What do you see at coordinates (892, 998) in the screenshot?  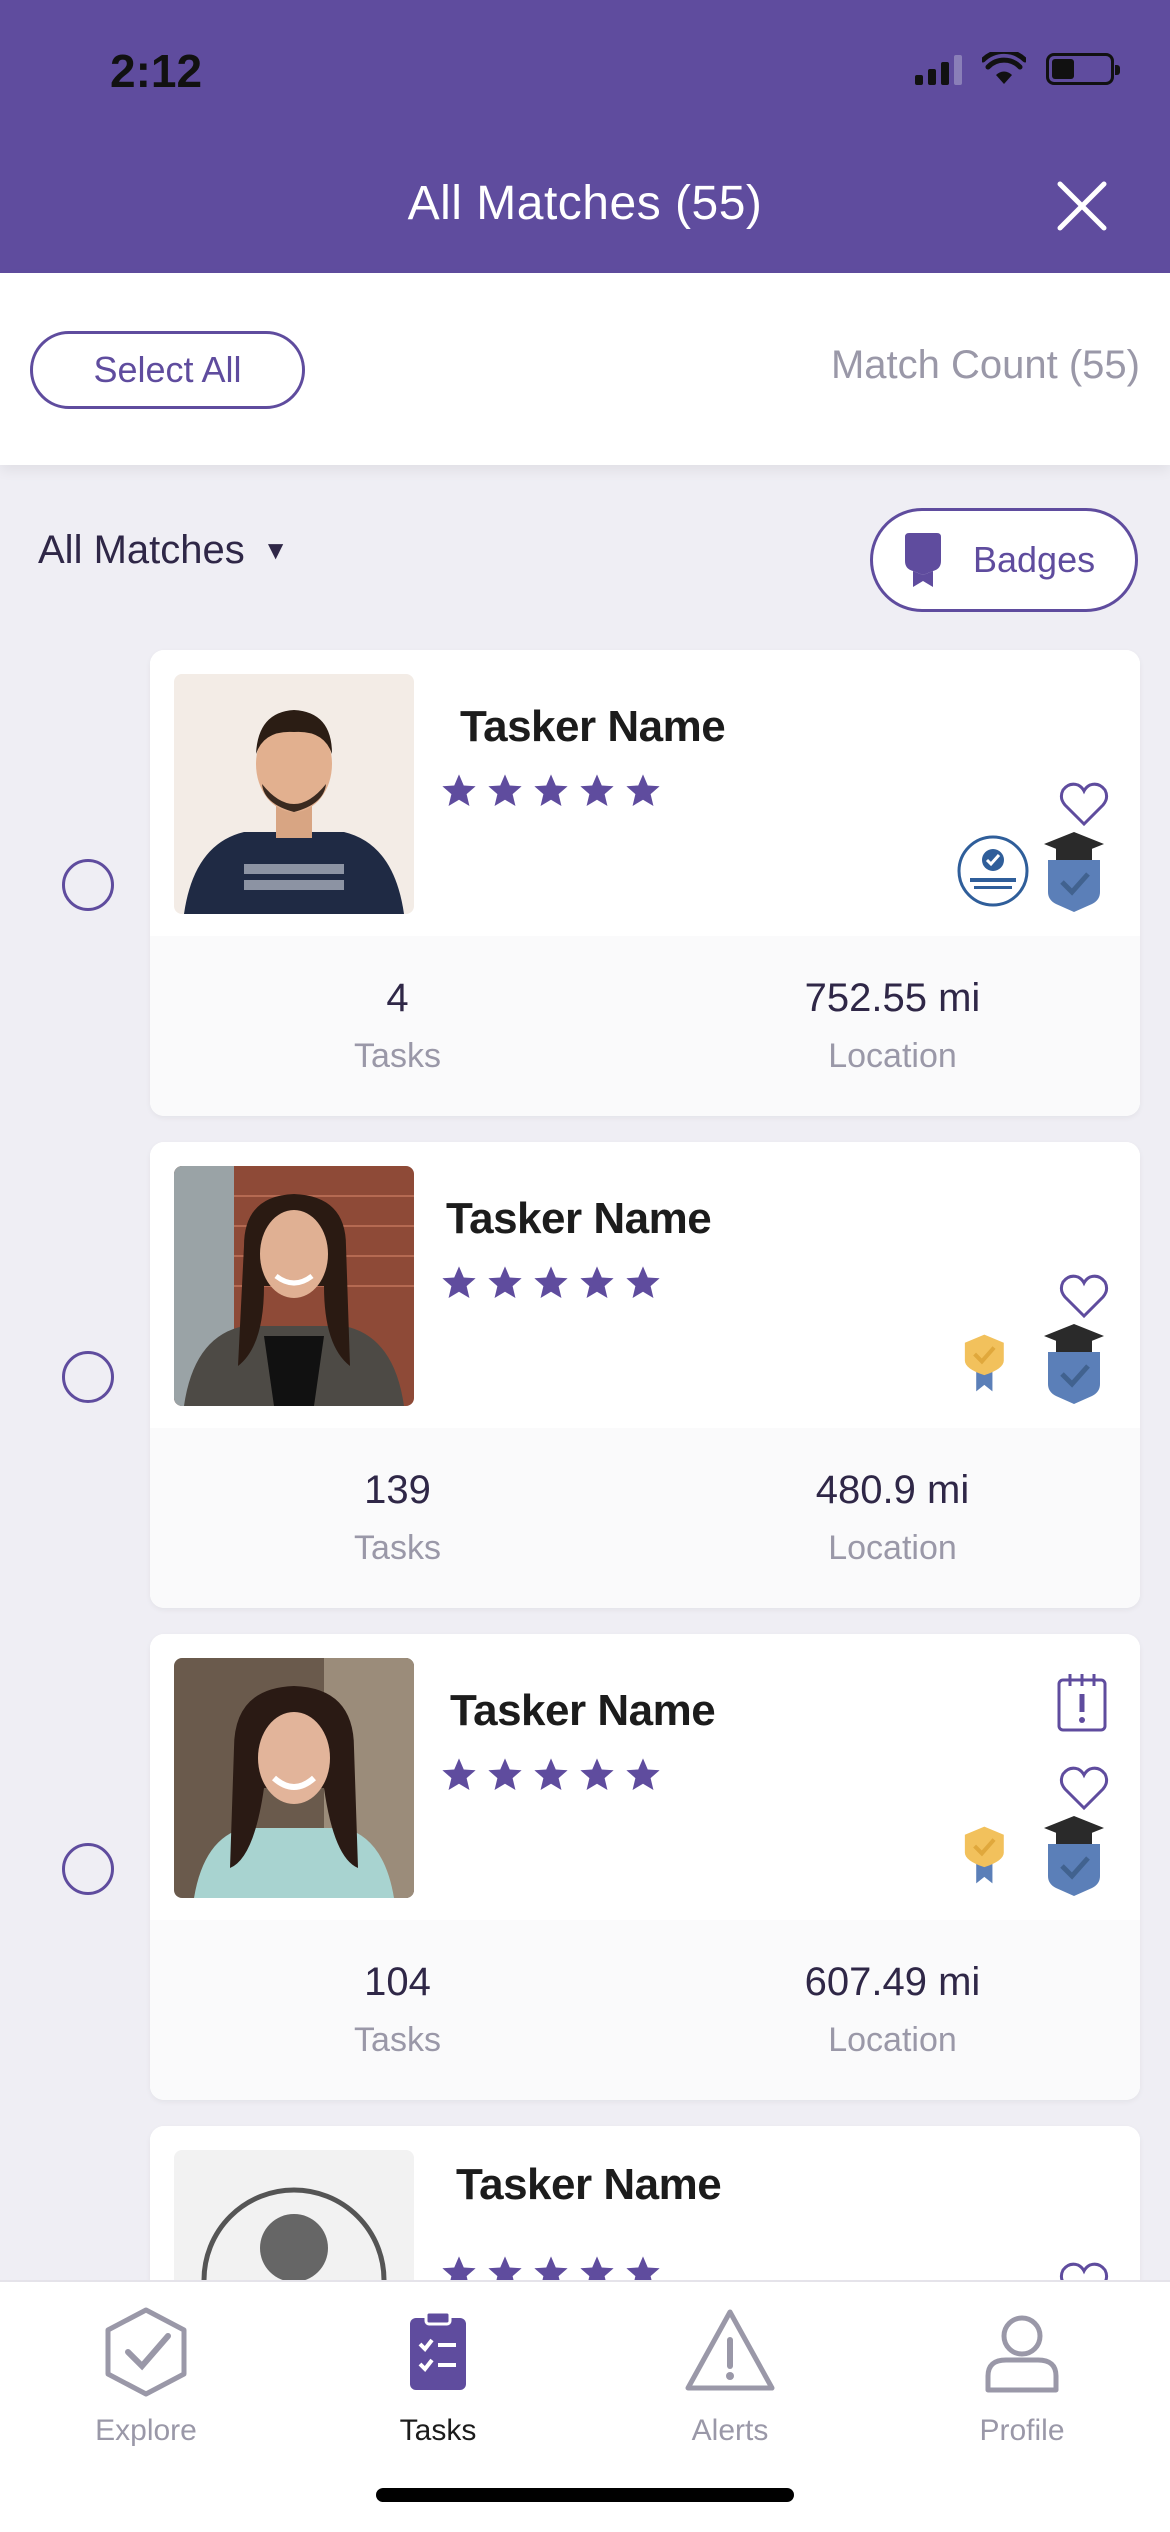 I see `location-distance: 752.55 mi` at bounding box center [892, 998].